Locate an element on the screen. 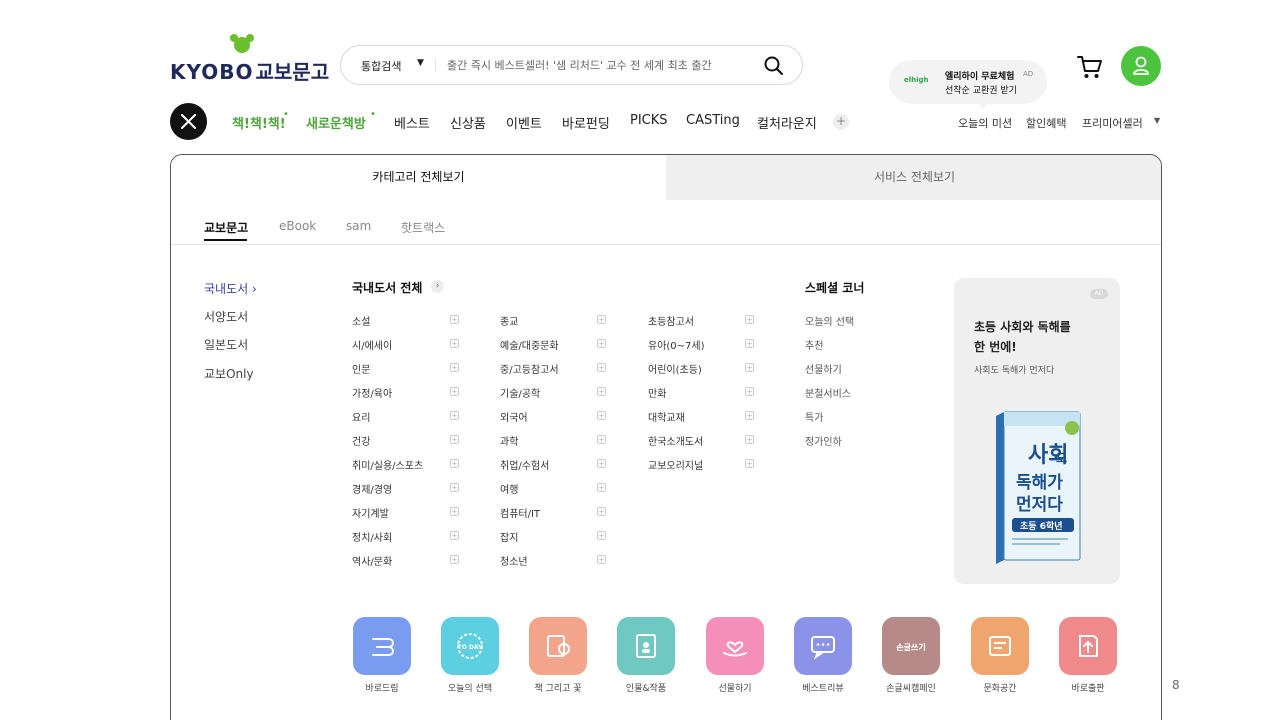  tab-all-services: 서비스 전체보기 is located at coordinates (913, 177).